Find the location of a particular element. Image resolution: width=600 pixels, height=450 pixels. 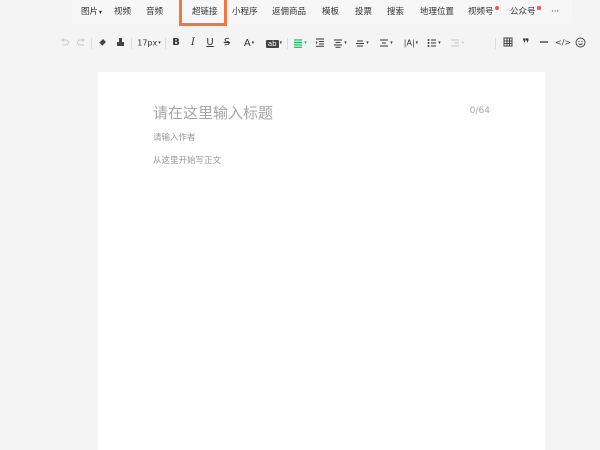

bold-icon: B is located at coordinates (176, 43).